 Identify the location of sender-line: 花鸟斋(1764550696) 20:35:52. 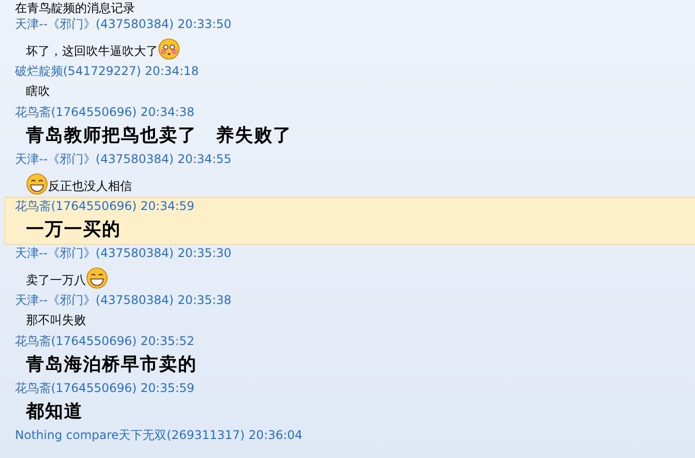
(105, 341).